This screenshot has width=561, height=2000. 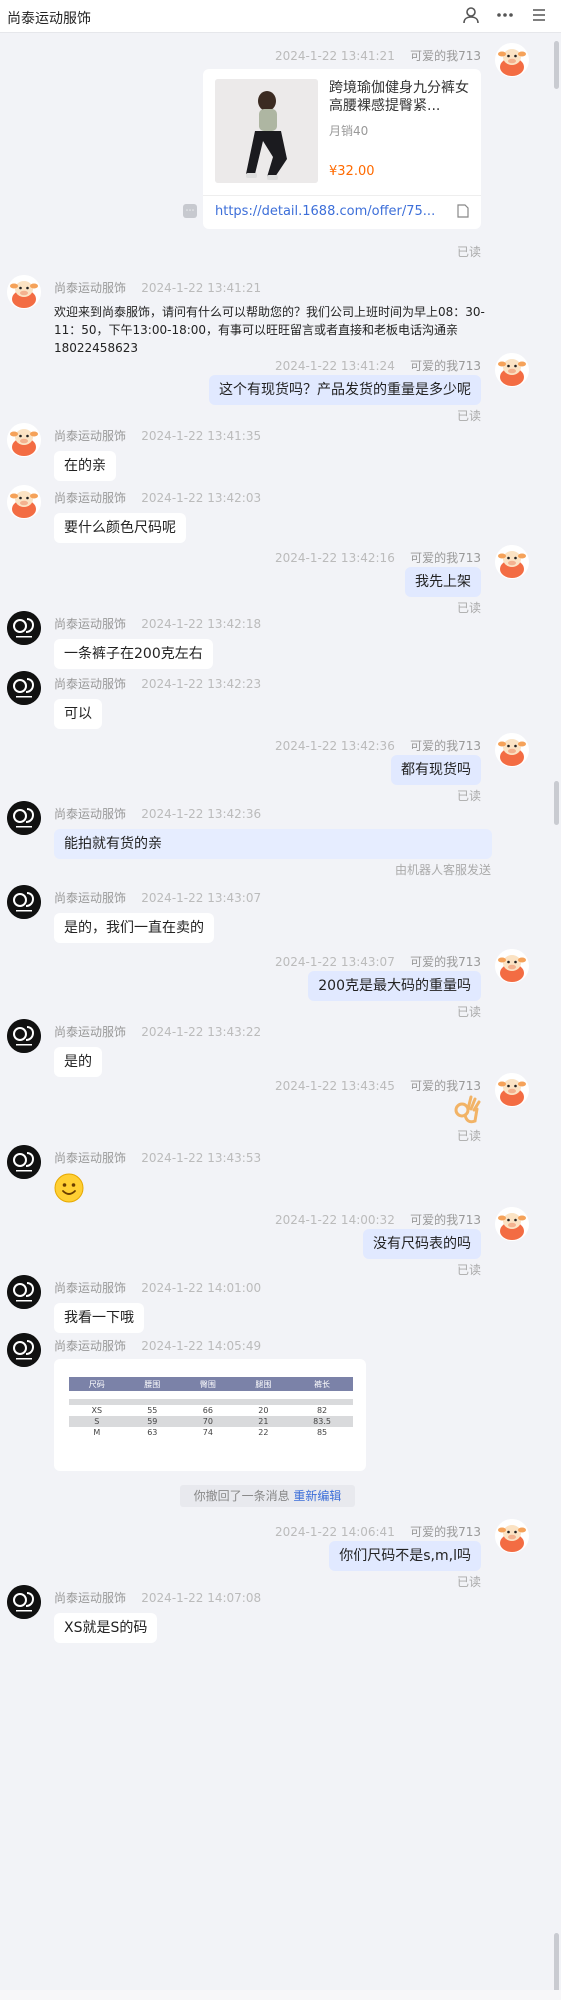 I want to click on message-time: 2024-1-22 13:43:22, so click(x=201, y=1032).